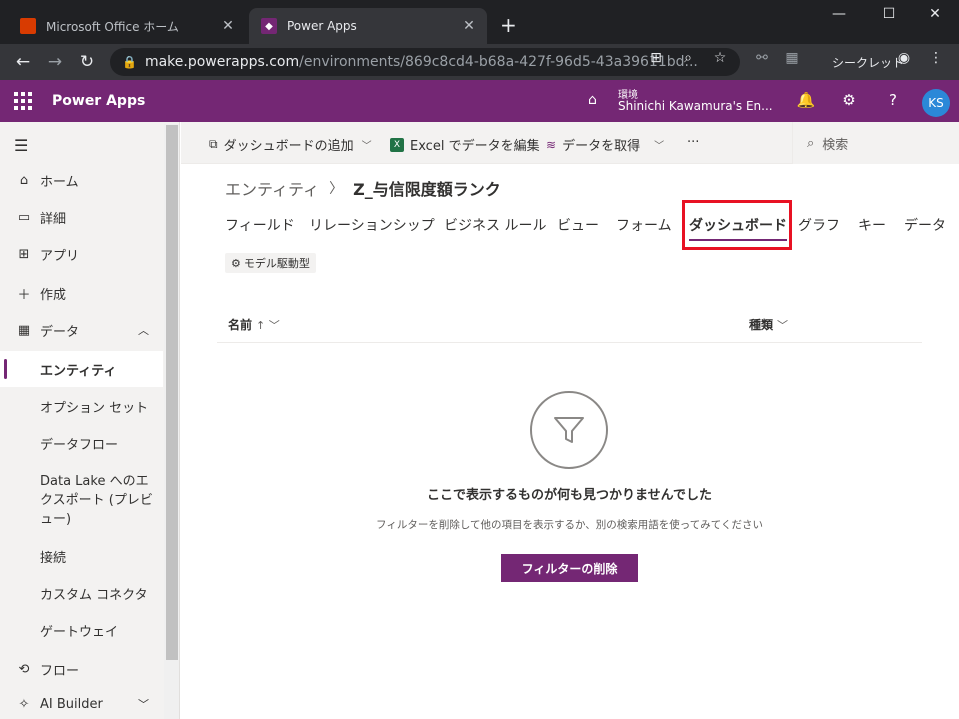 The width and height of the screenshot is (959, 719). Describe the element at coordinates (81, 406) in the screenshot. I see `sidebar-item-option-sets: オプション セット` at that location.